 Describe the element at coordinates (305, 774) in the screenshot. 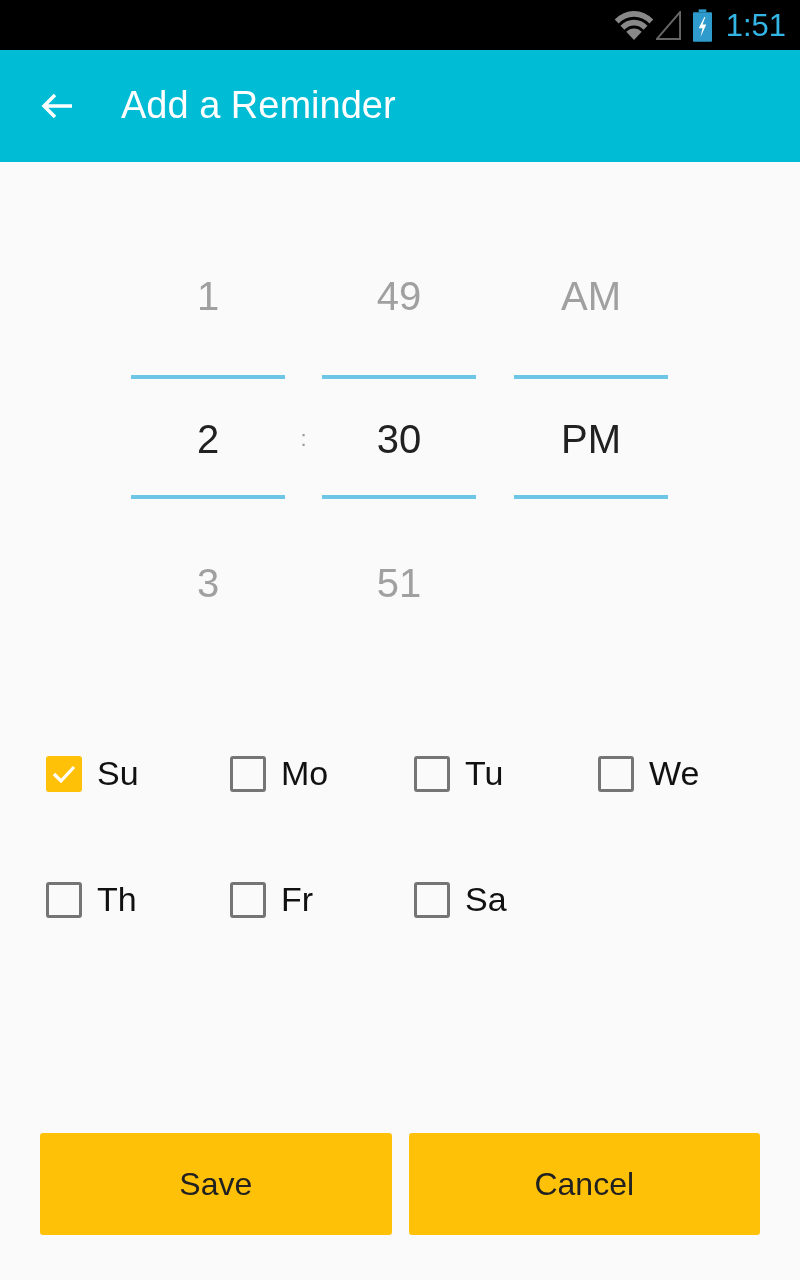

I see `day-label: Mo` at that location.